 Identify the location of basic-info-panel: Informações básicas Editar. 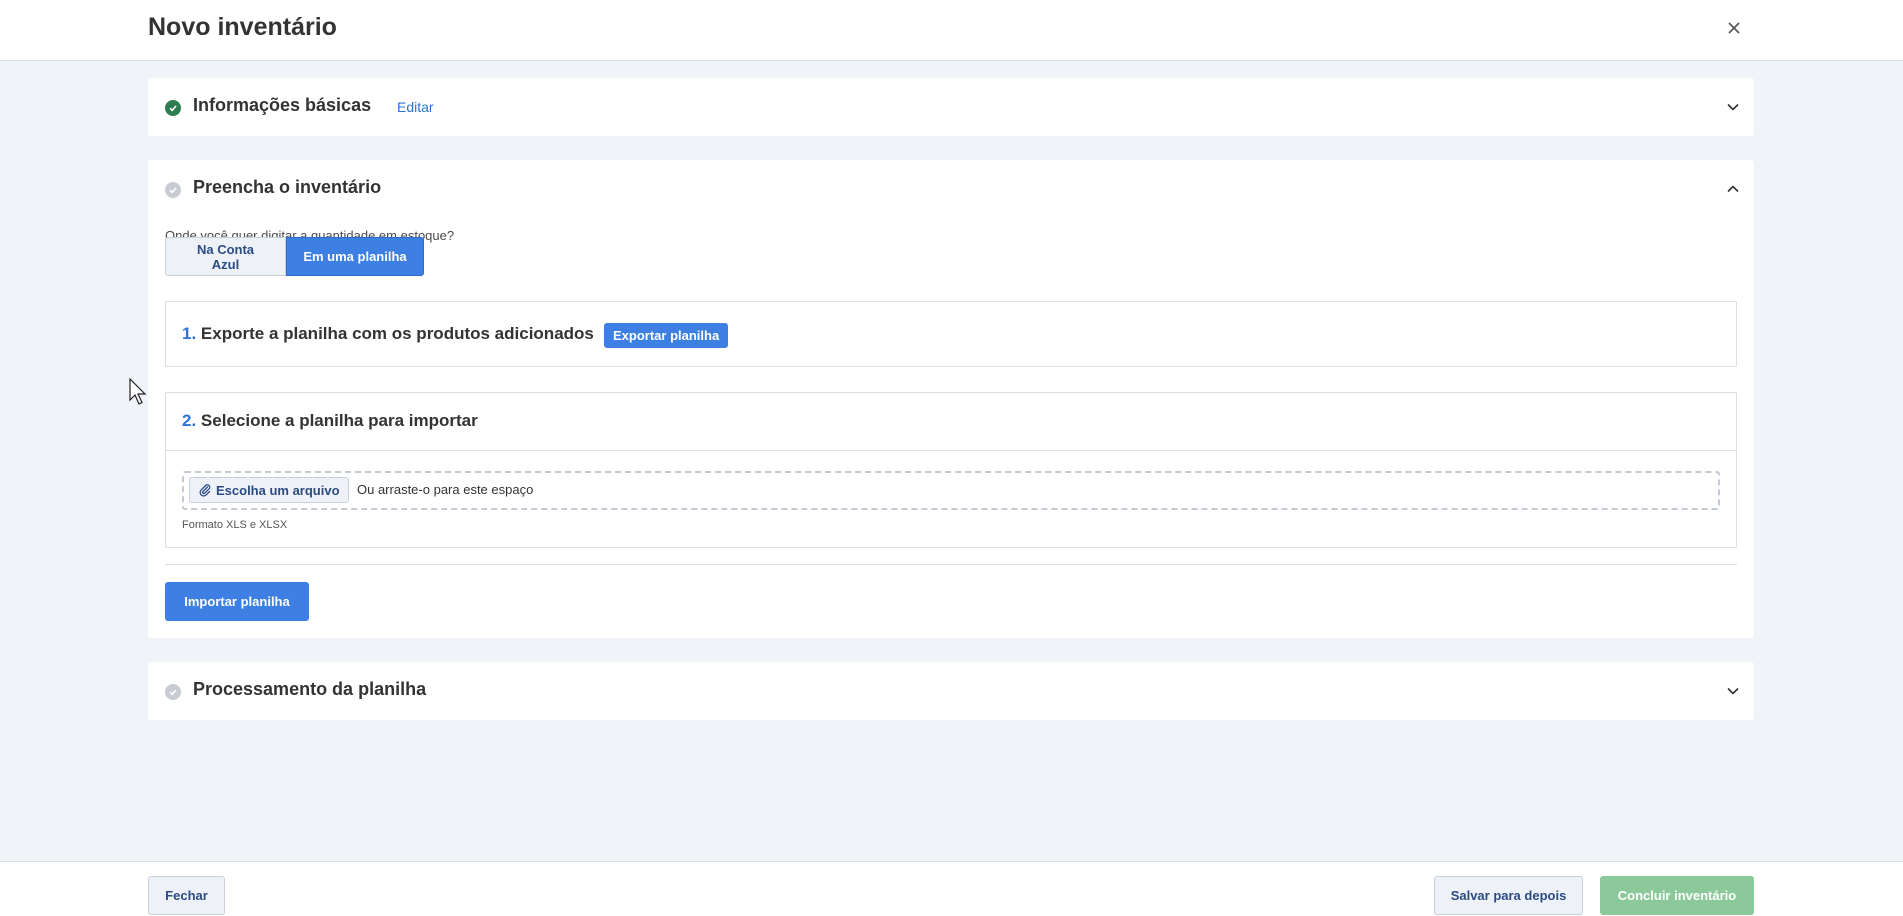
(951, 107).